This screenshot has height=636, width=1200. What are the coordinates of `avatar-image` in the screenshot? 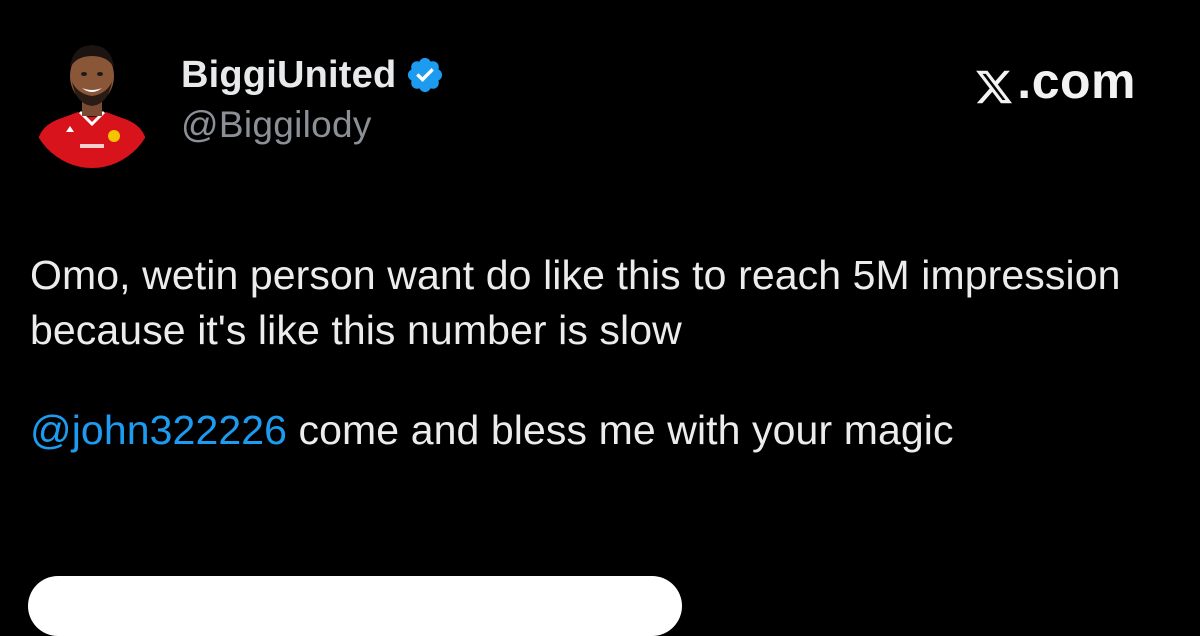 It's located at (92, 100).